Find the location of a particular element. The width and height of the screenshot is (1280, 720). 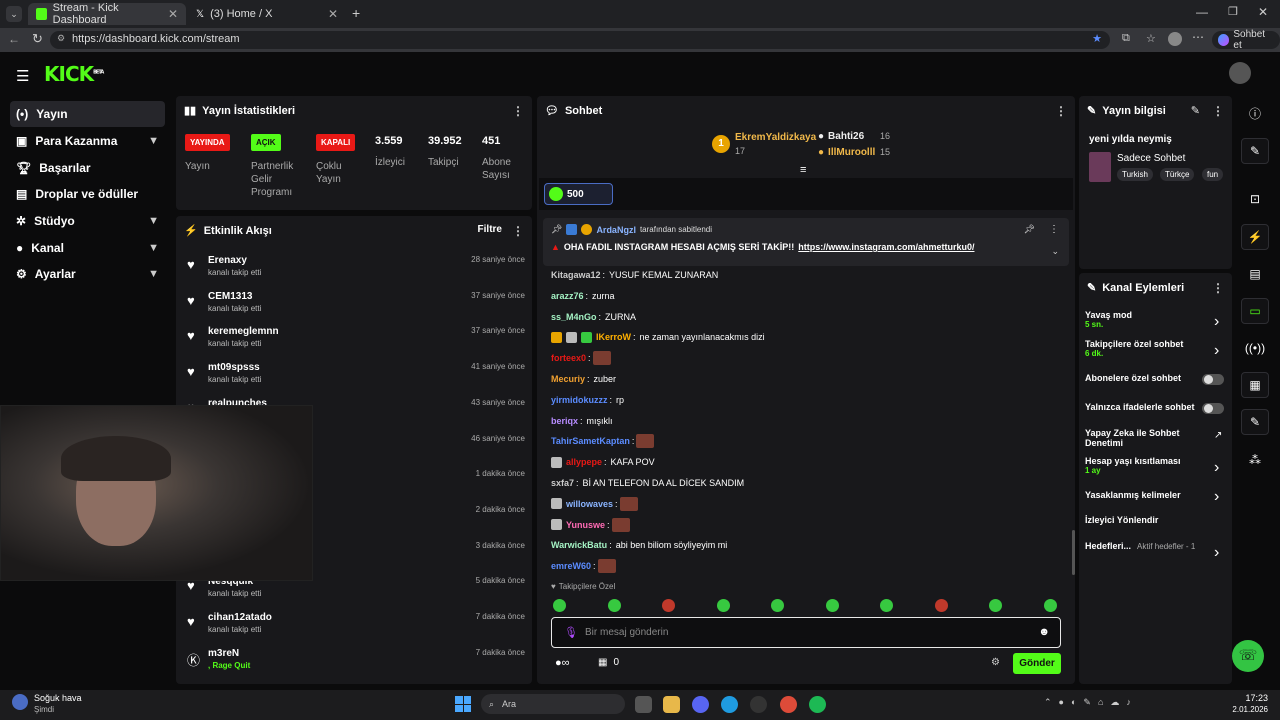

chat-message: lKerroW: ne zaman yayınlanacakmıs dizi is located at coordinates (658, 337).